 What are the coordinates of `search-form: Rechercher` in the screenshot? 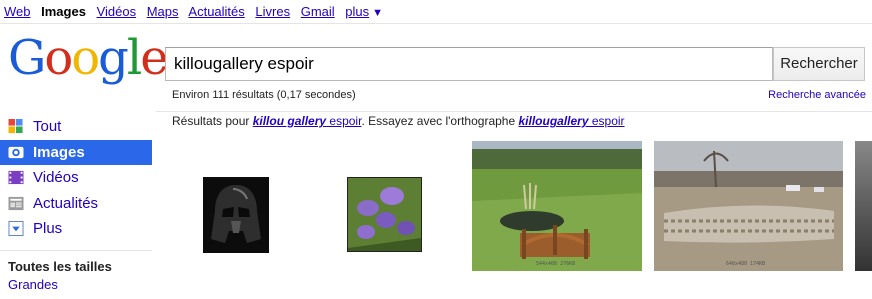 It's located at (515, 64).